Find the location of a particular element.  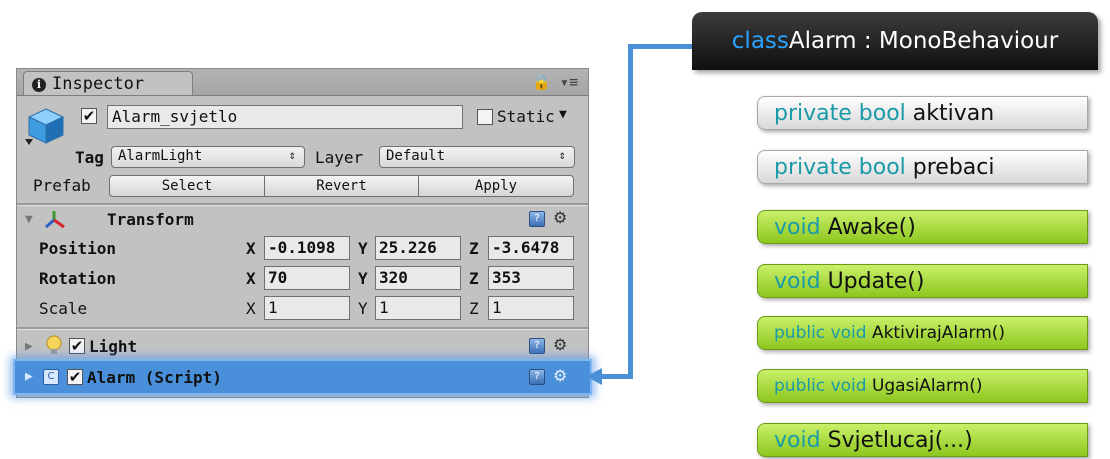

inspector-tabbar: i Inspector 🔒 ▾≡ is located at coordinates (302, 82).